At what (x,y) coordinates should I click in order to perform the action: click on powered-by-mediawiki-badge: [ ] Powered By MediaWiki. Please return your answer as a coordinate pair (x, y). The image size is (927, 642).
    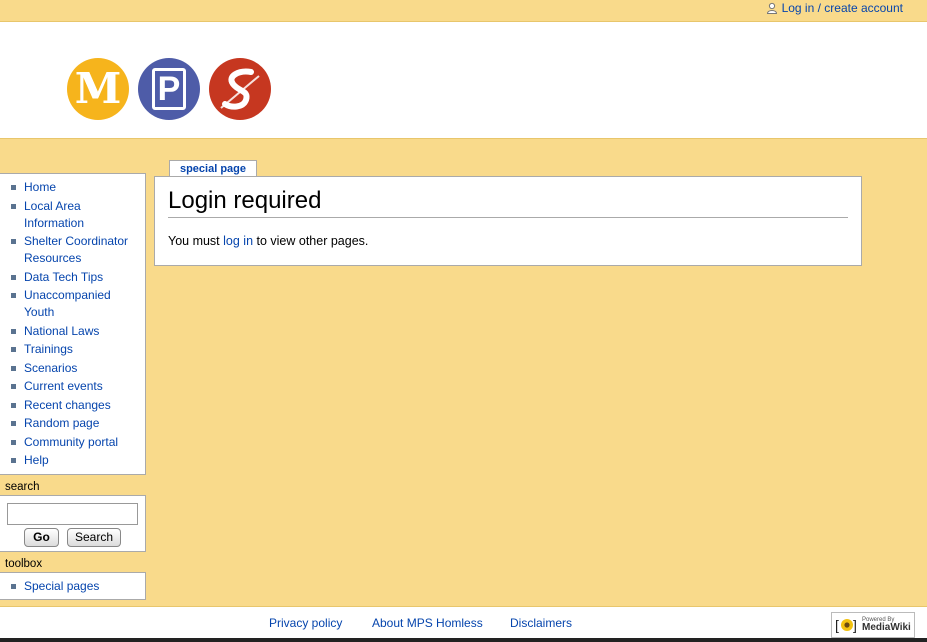
    Looking at the image, I should click on (873, 625).